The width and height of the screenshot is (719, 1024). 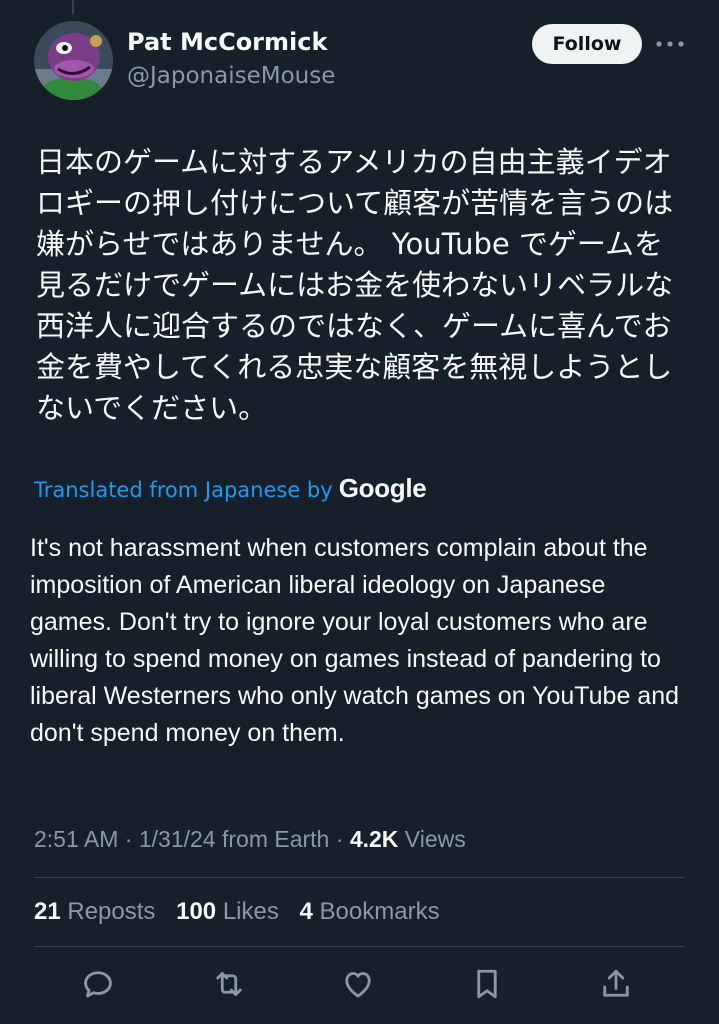 I want to click on tweet-time: 2:51 AM, so click(x=76, y=839).